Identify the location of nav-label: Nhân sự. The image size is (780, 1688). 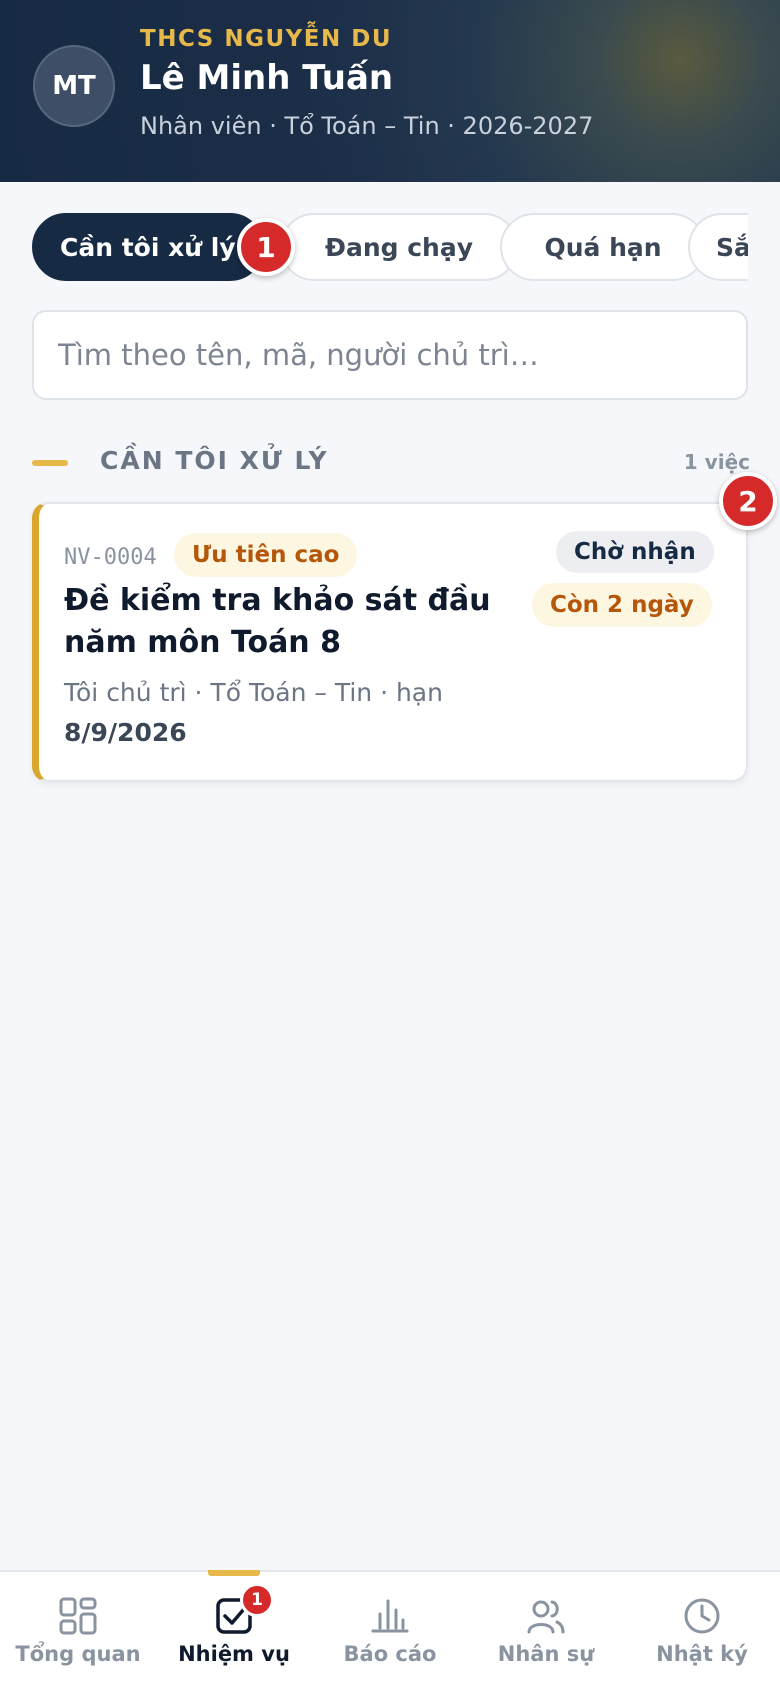
(546, 1654).